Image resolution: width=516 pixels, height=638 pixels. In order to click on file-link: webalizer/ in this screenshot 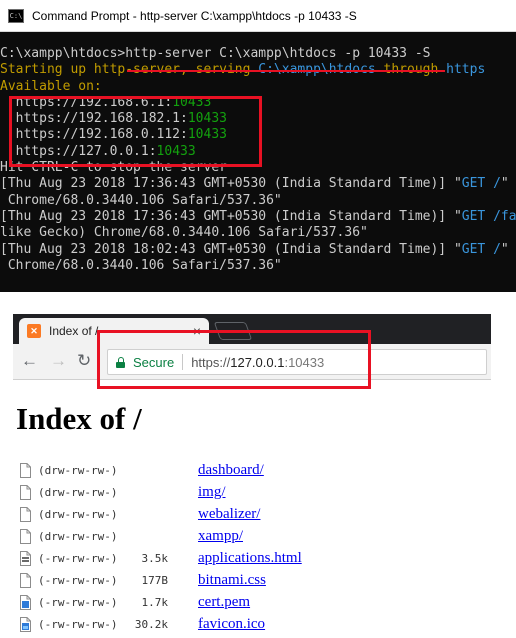, I will do `click(229, 514)`.